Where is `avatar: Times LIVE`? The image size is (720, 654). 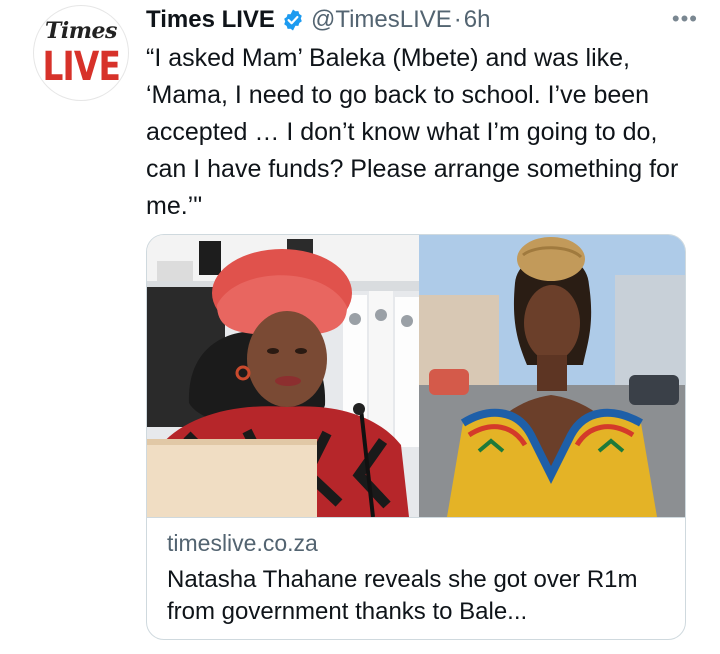 avatar: Times LIVE is located at coordinates (81, 53).